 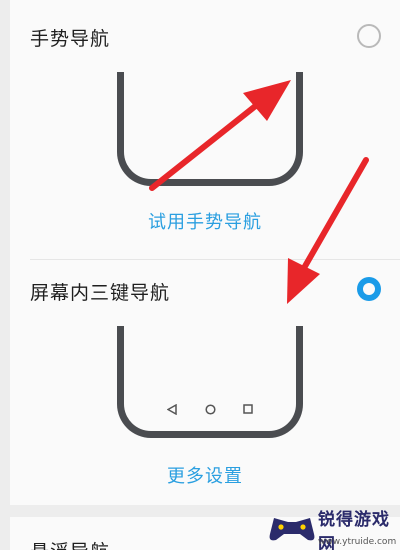 What do you see at coordinates (172, 409) in the screenshot?
I see `back-triangle-icon` at bounding box center [172, 409].